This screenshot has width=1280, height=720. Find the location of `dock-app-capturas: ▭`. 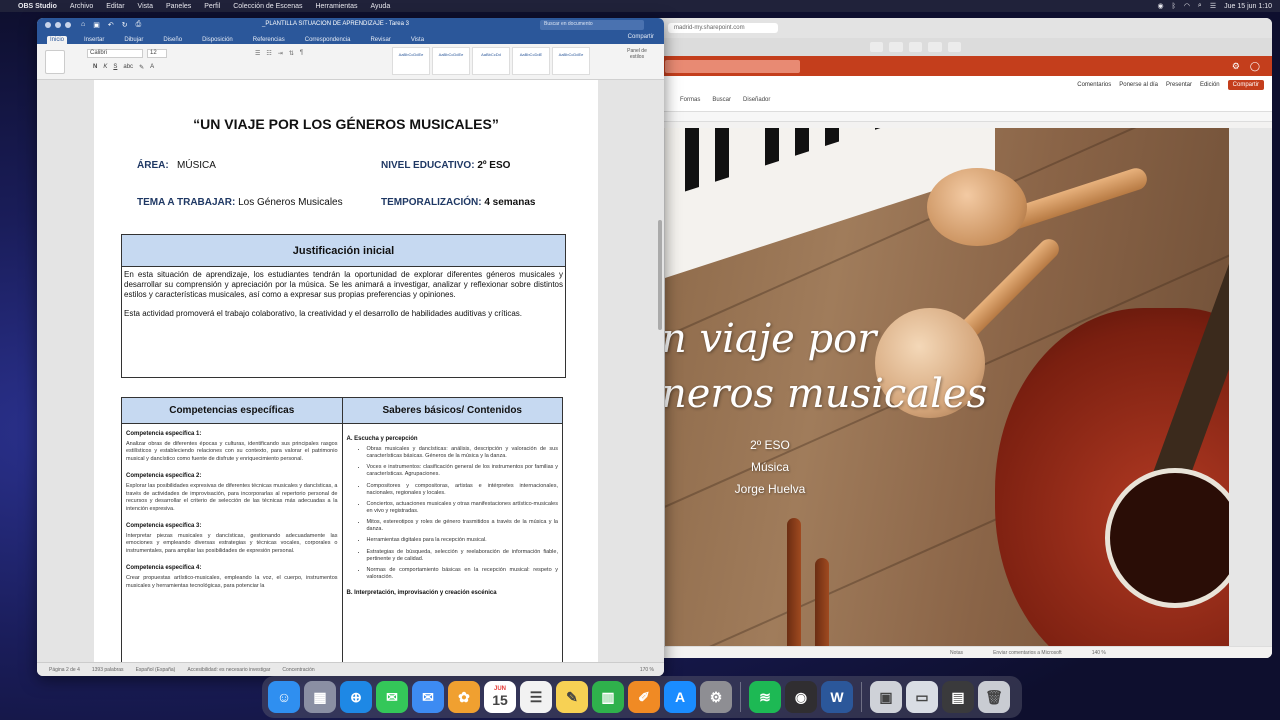

dock-app-capturas: ▭ is located at coordinates (922, 697).